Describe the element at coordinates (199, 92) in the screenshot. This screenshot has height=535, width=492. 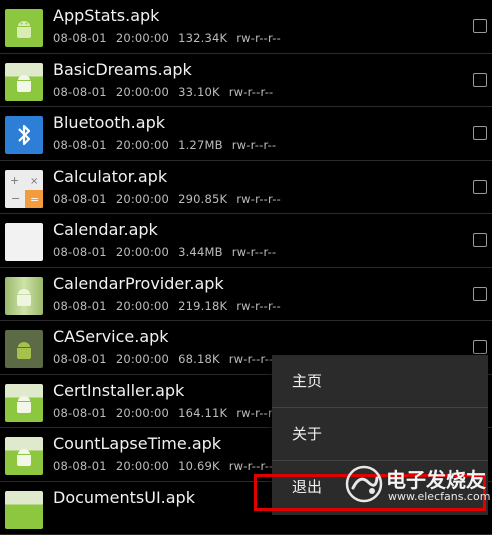
I see `file-size: 33.10K` at that location.